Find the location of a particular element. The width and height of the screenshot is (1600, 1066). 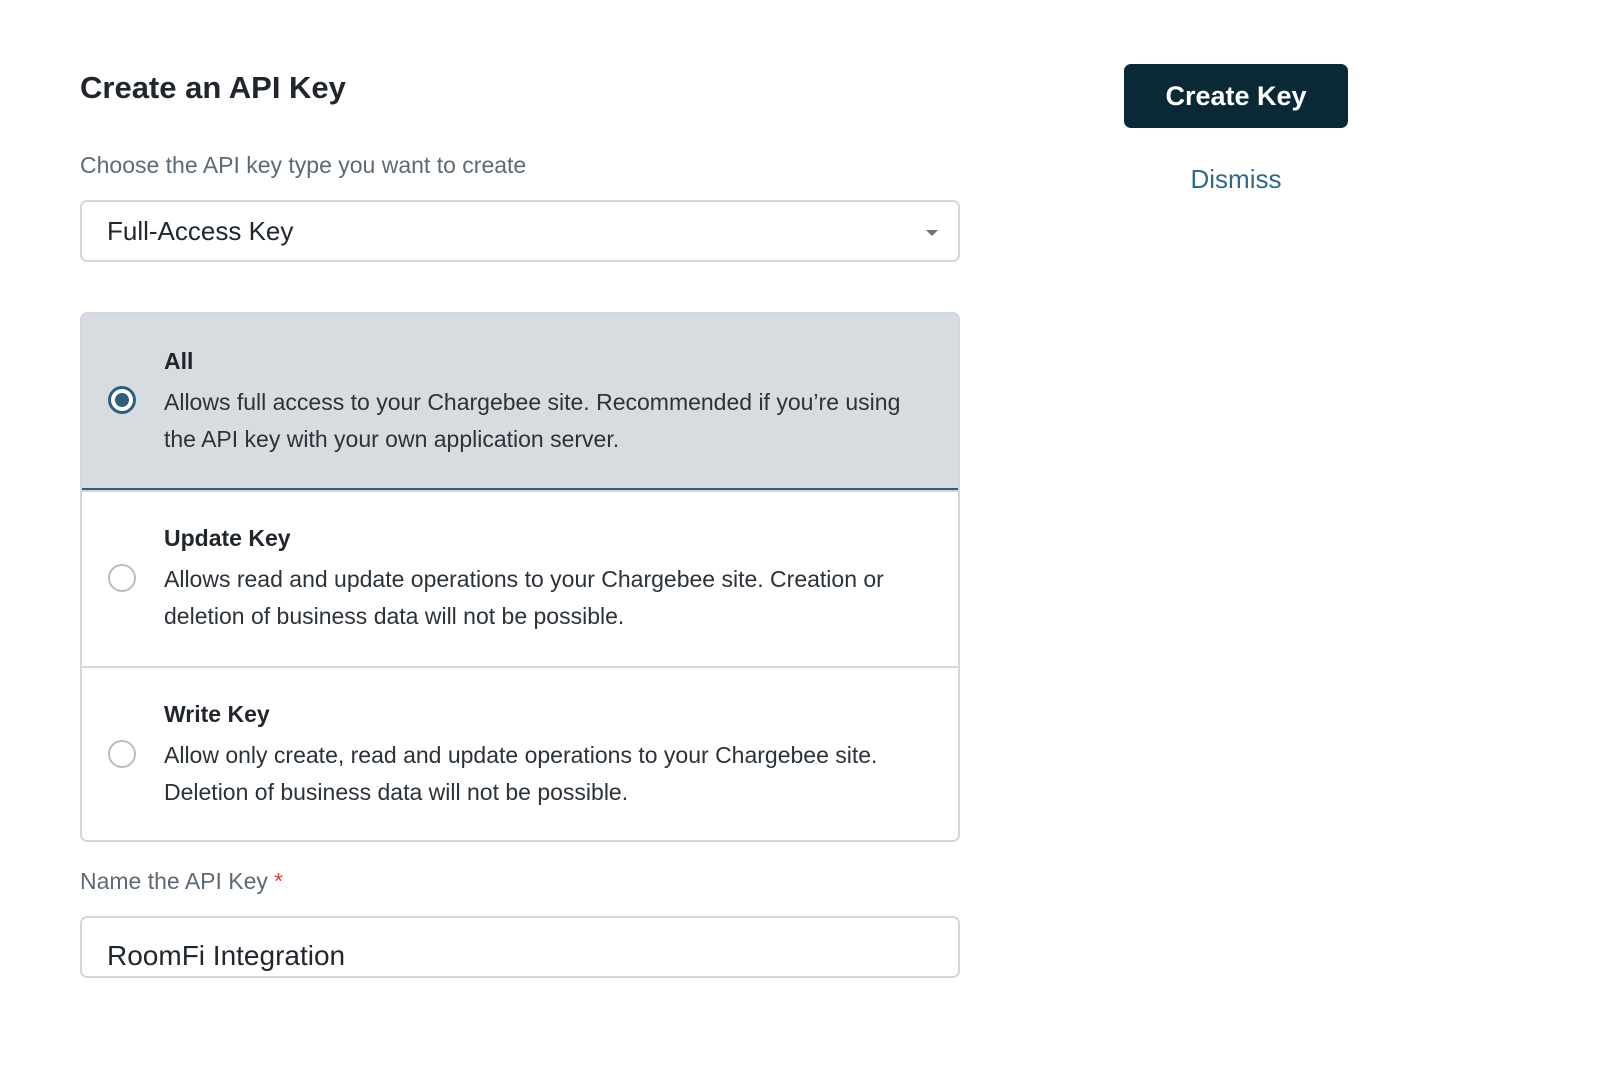

api-key-name-field-wrapper is located at coordinates (520, 947).